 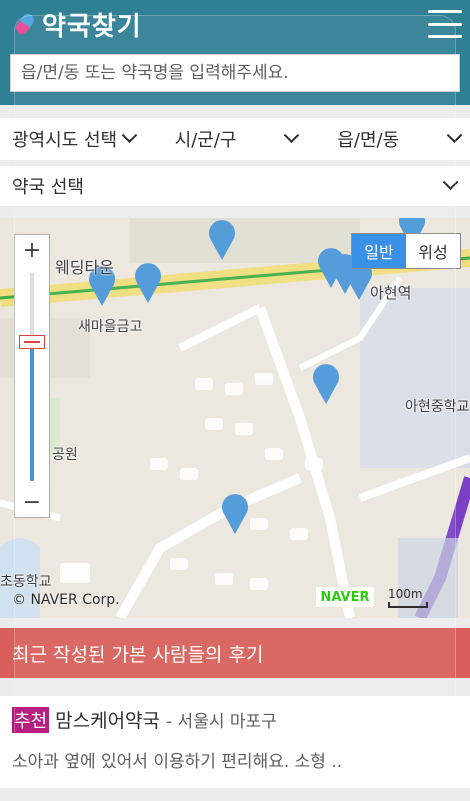 What do you see at coordinates (221, 722) in the screenshot?
I see `review-region: - 서울시 마포구` at bounding box center [221, 722].